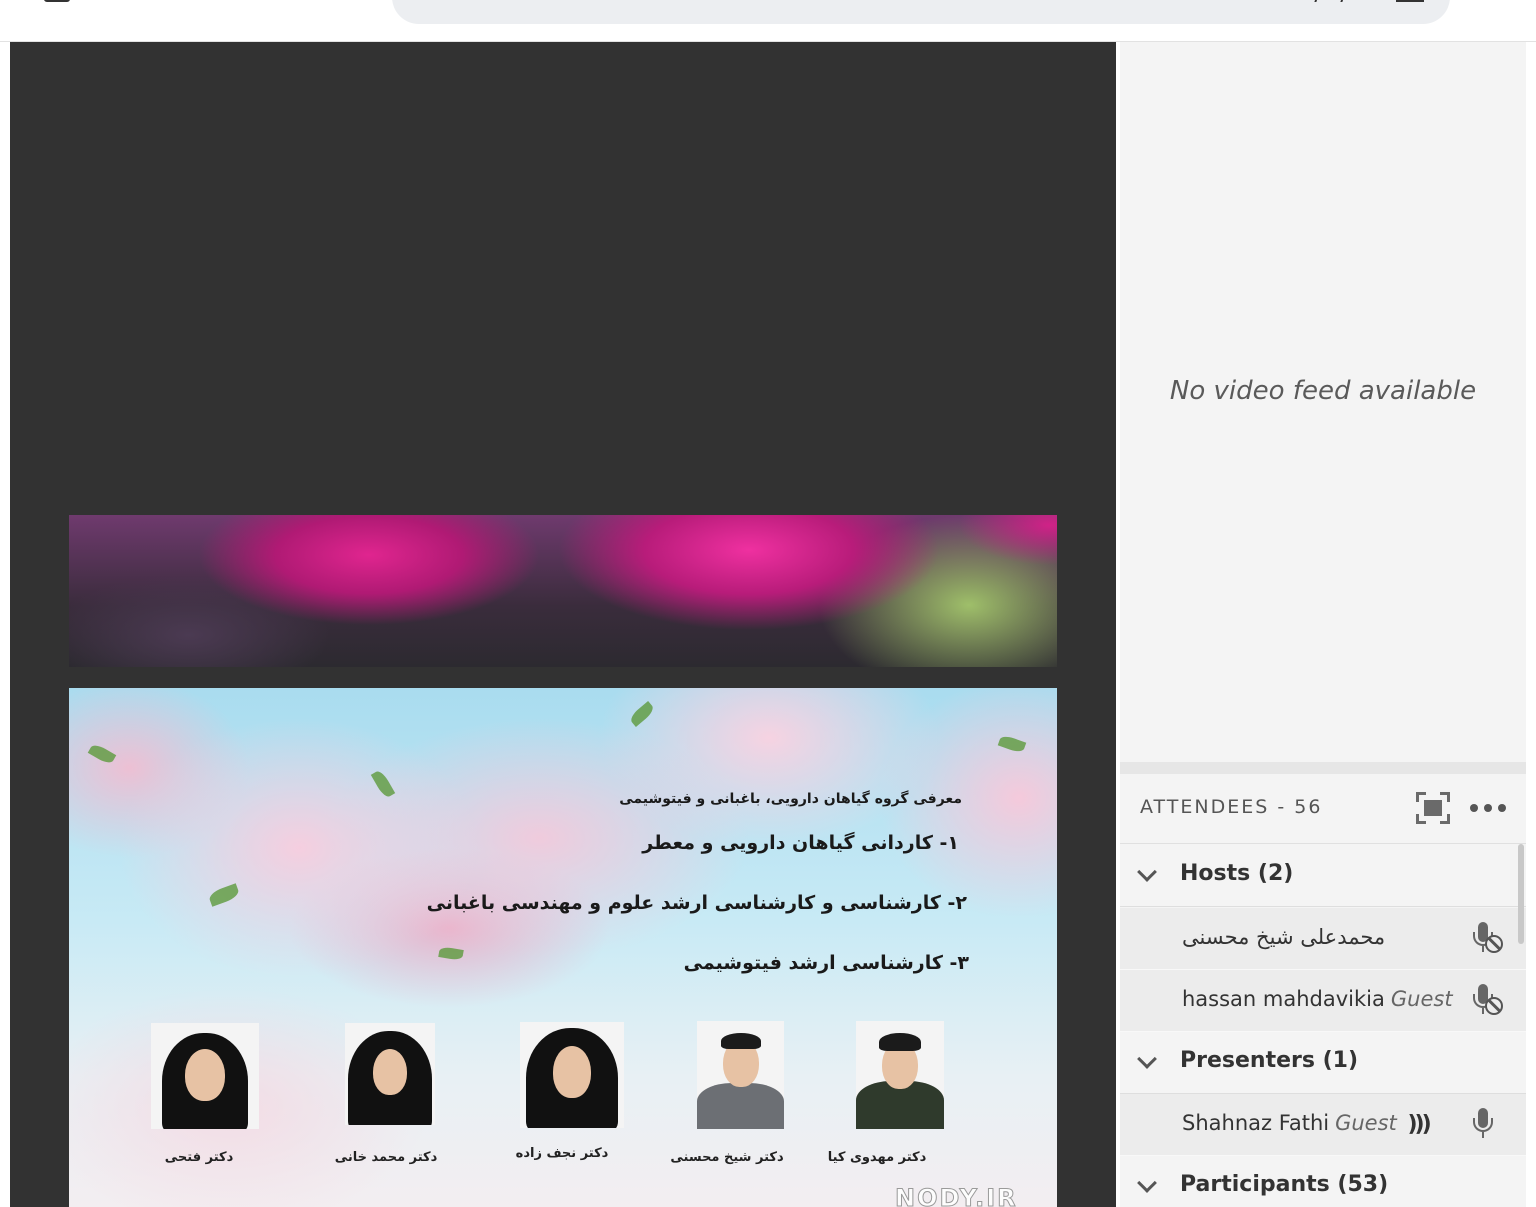 The width and height of the screenshot is (1536, 1207). Describe the element at coordinates (57, 1) in the screenshot. I see `menu-icon` at that location.